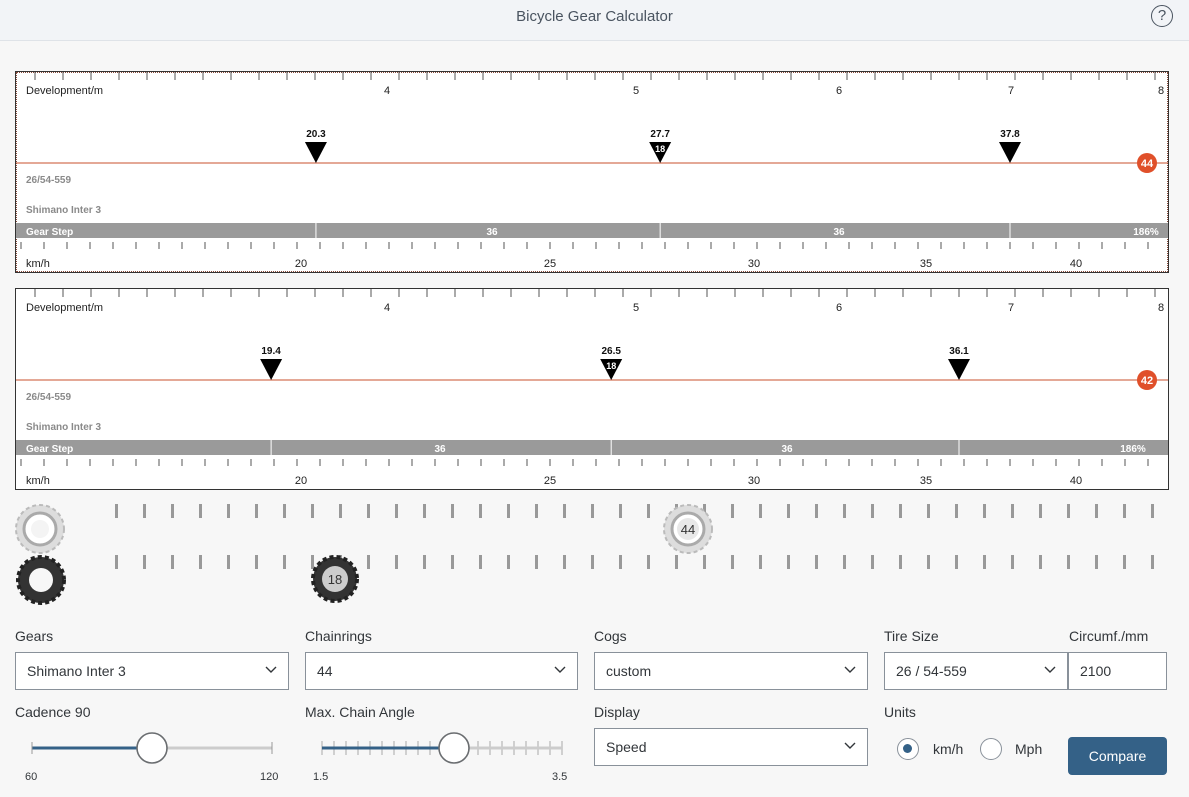 This screenshot has width=1189, height=797. I want to click on tire-size-label: Tire Size, so click(911, 636).